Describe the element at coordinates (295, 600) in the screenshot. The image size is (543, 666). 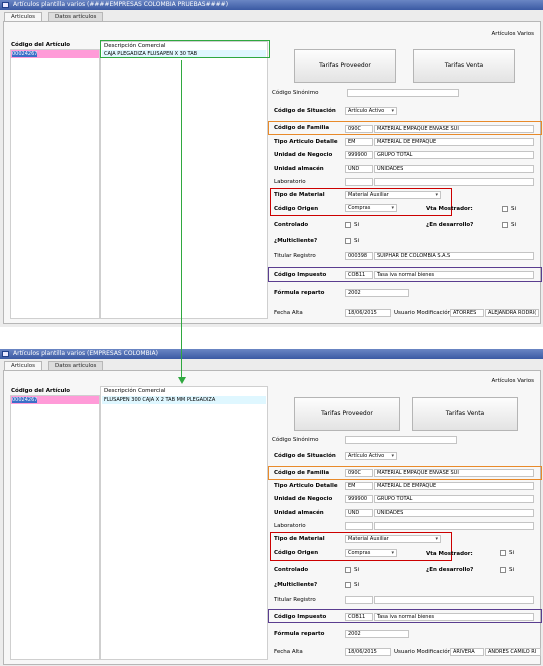
I see `titular-registro-label: Titular Registro` at that location.